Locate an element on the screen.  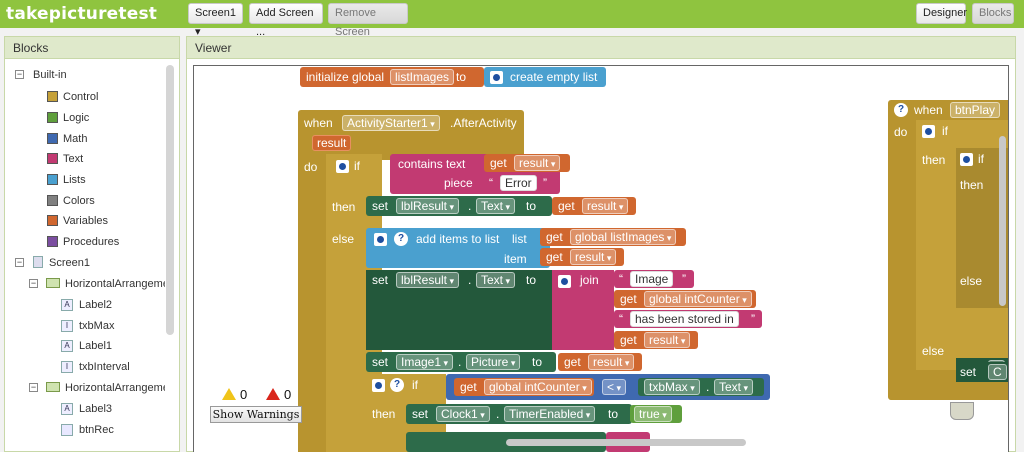
text-error-block: “ Error ” is located at coordinates (519, 183).